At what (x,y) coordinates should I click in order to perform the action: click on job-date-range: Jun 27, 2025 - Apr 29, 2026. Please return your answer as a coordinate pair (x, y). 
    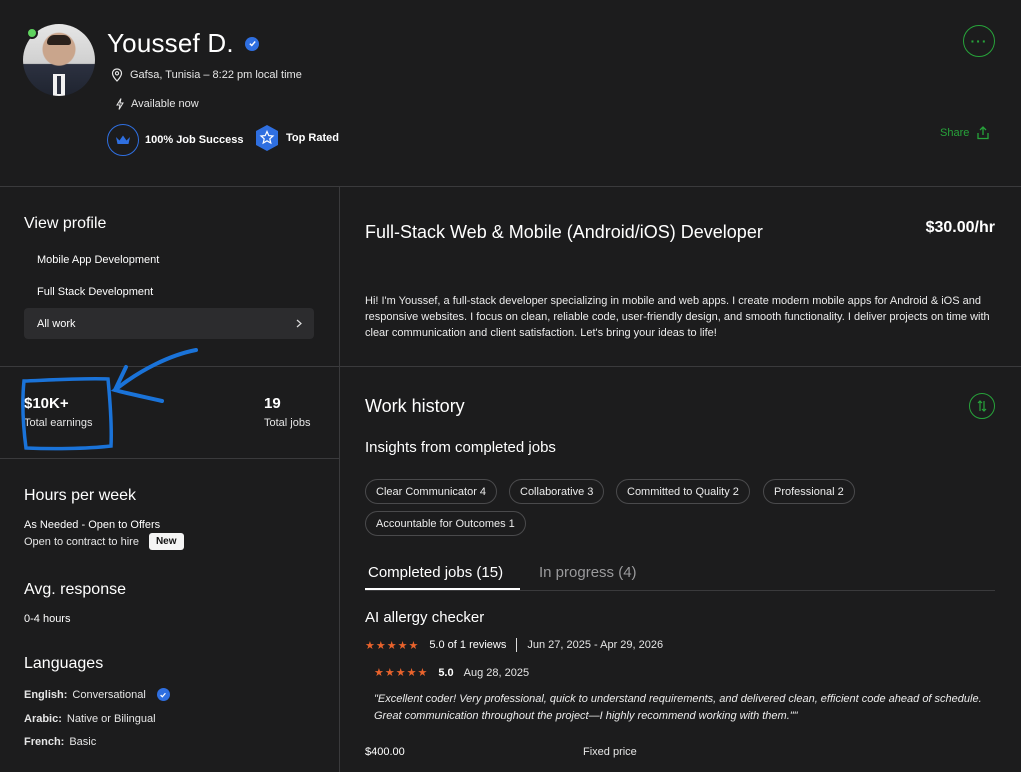
    Looking at the image, I should click on (595, 645).